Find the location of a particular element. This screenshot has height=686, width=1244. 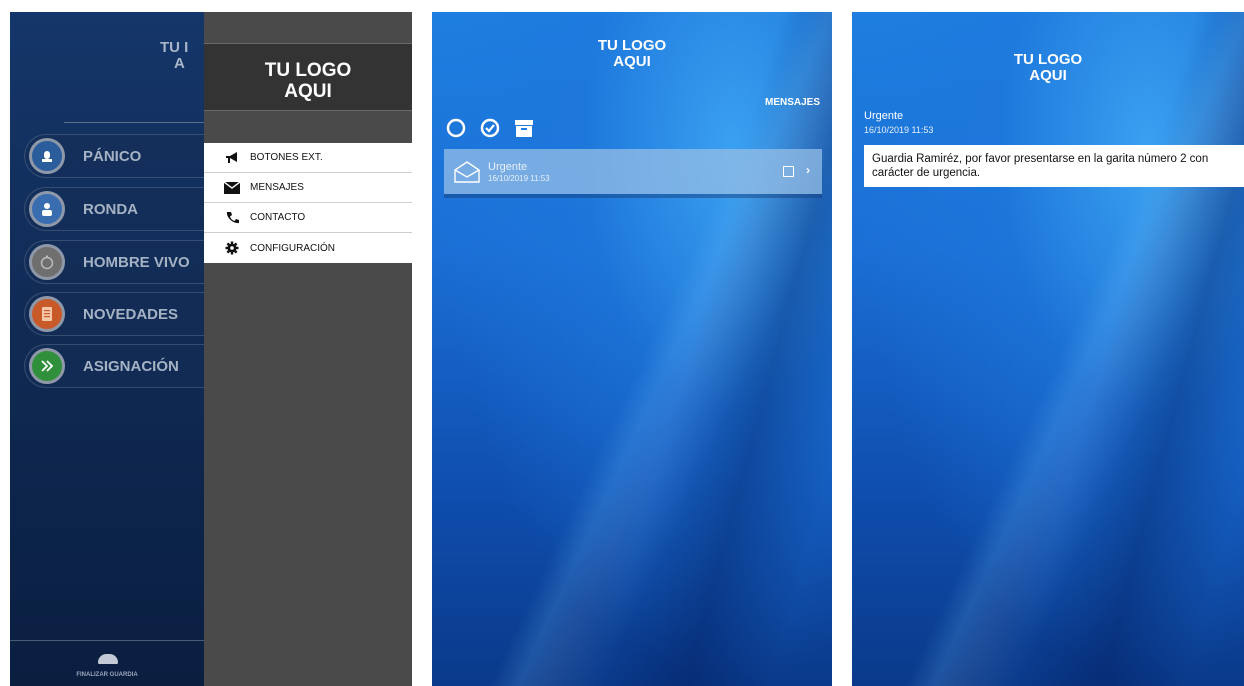

phone-icon is located at coordinates (232, 218).